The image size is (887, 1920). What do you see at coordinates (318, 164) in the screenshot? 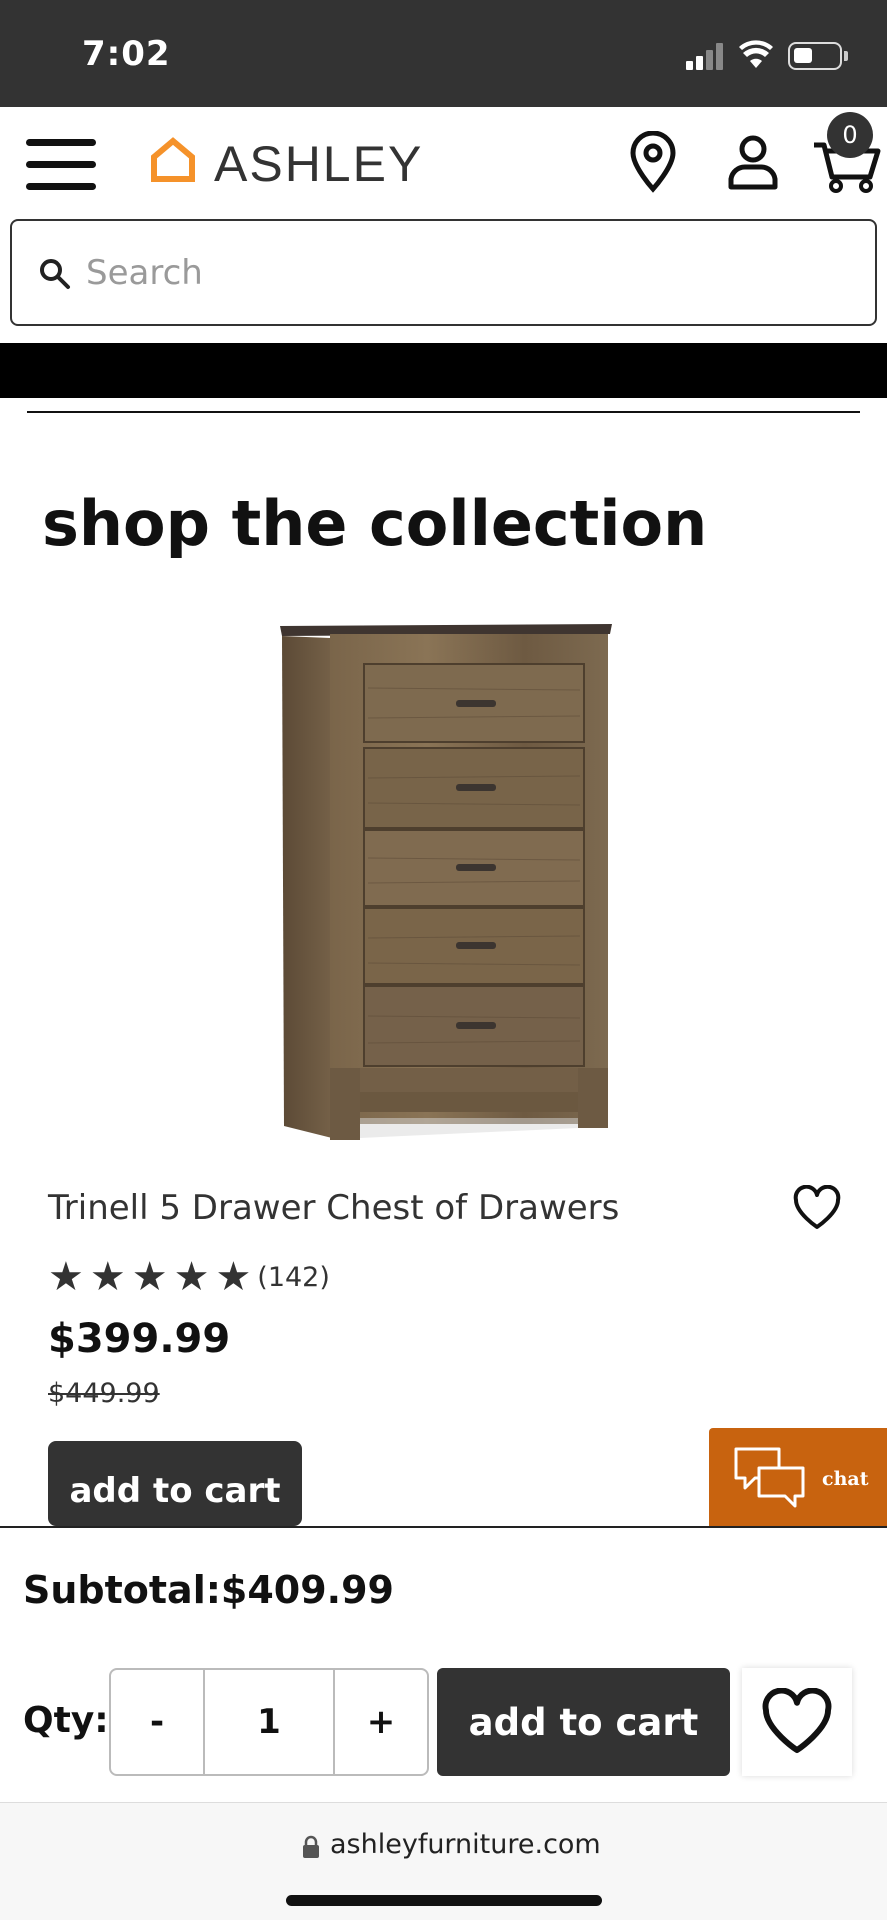
I see `brand-logo-text: ASHLEY` at bounding box center [318, 164].